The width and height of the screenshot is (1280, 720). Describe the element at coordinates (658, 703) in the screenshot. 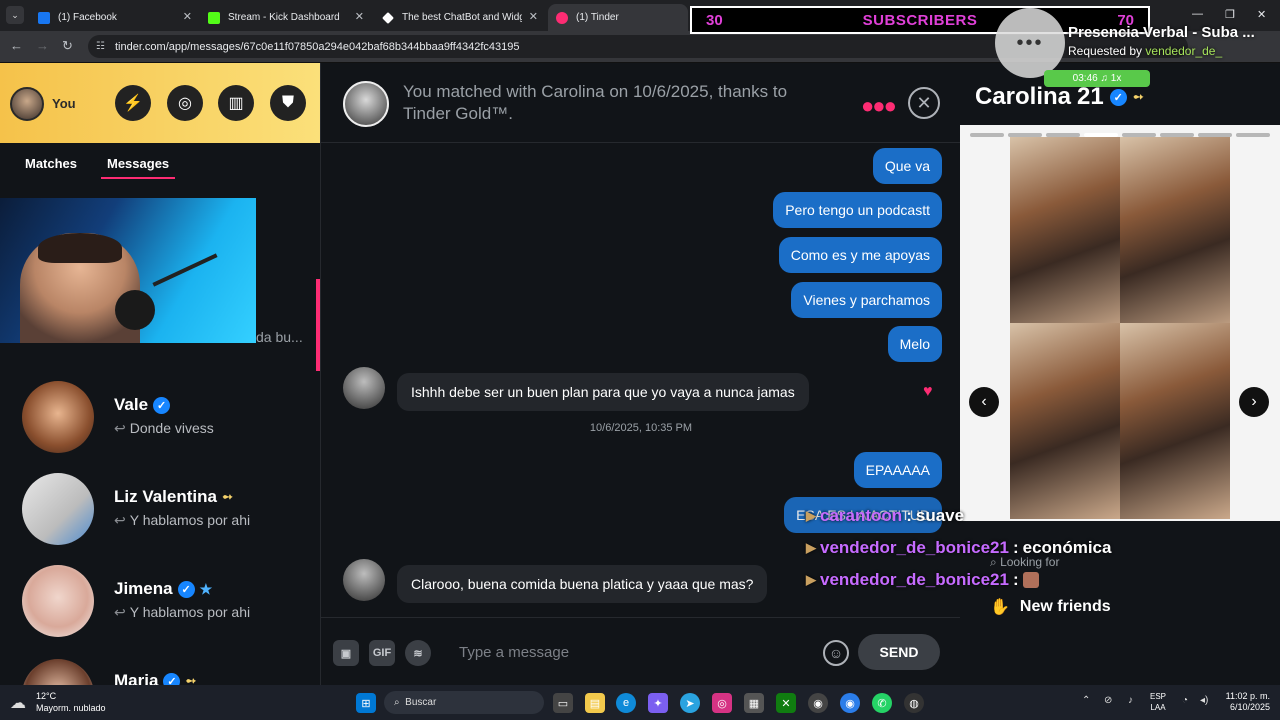

I see `copilot-icon: ✦` at that location.